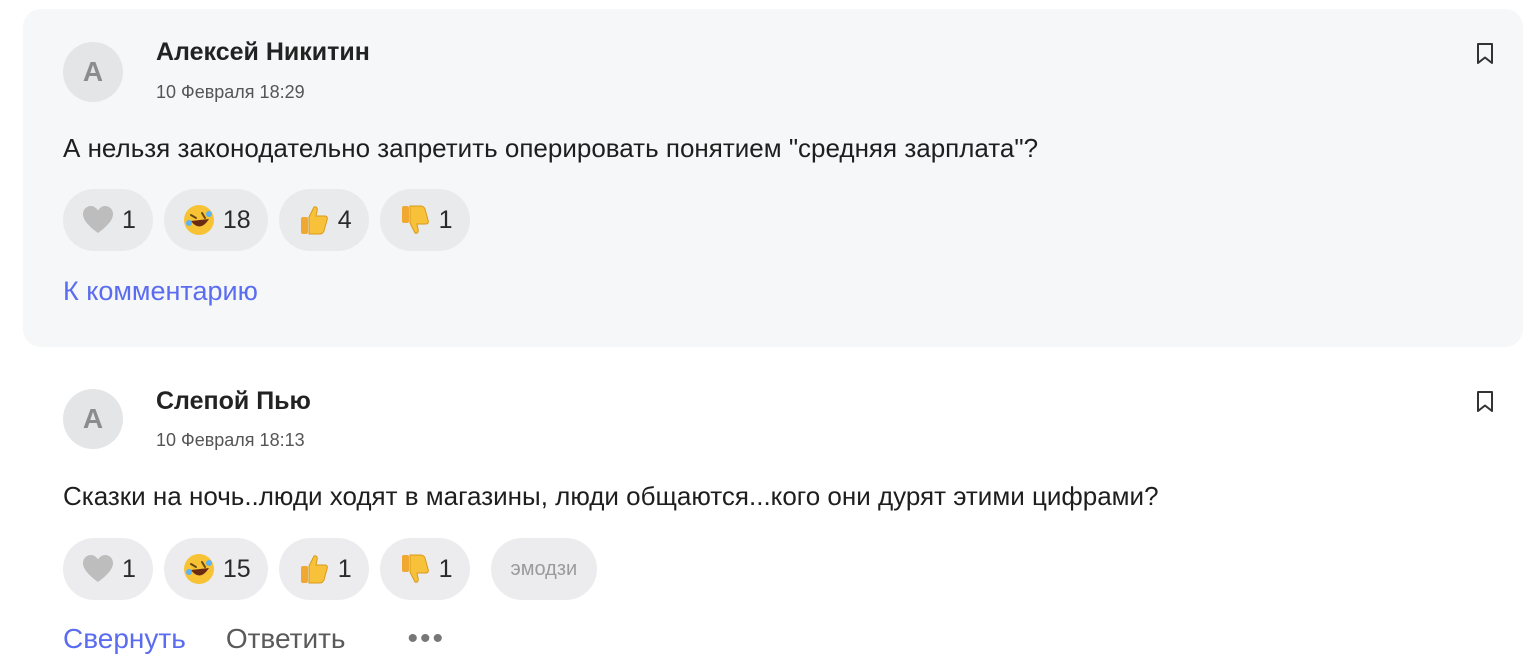  Describe the element at coordinates (286, 639) in the screenshot. I see `reply-button: Ответить` at that location.